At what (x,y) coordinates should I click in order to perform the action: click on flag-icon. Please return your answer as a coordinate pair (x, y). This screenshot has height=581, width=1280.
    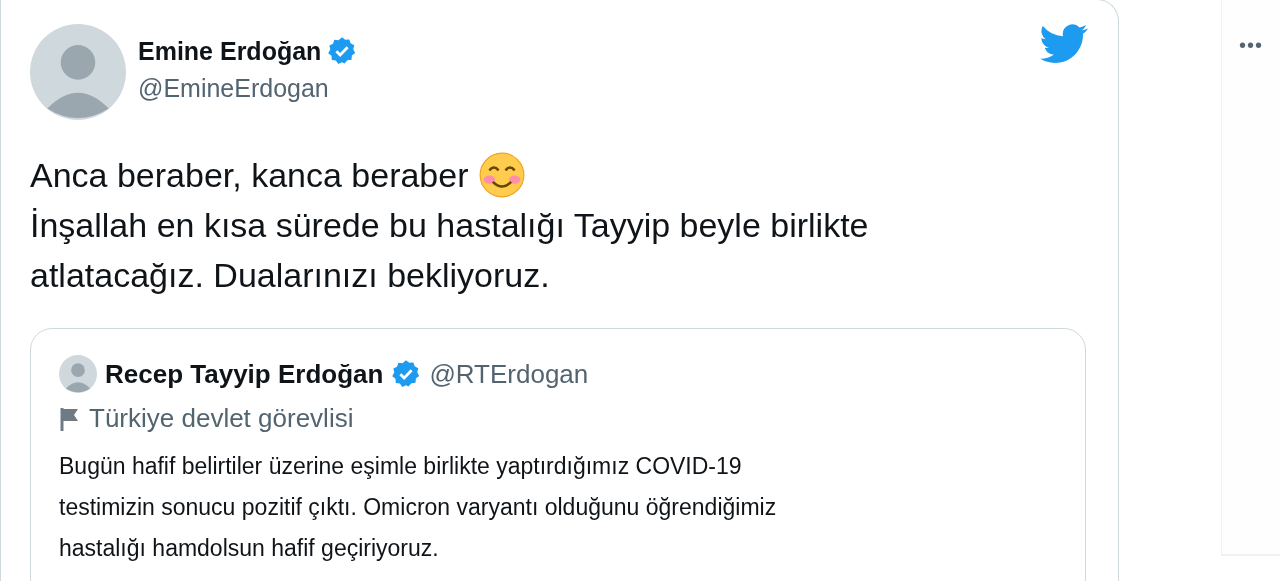
    Looking at the image, I should click on (70, 418).